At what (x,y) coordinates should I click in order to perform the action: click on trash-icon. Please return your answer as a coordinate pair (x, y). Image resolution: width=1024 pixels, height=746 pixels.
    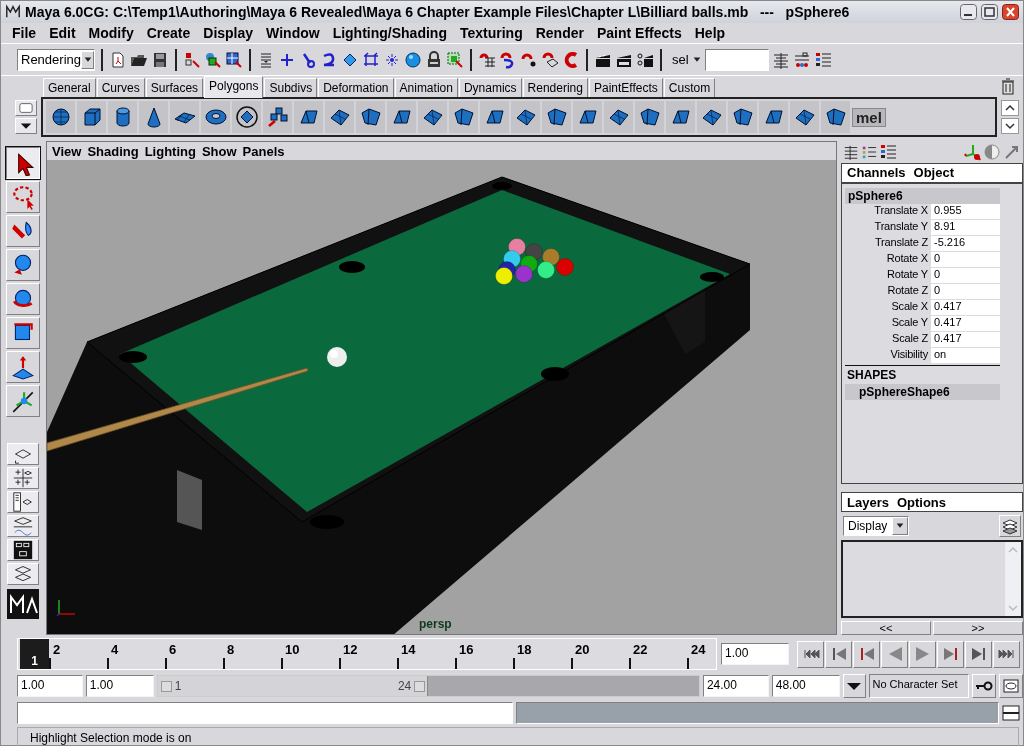
    Looking at the image, I should click on (1008, 86).